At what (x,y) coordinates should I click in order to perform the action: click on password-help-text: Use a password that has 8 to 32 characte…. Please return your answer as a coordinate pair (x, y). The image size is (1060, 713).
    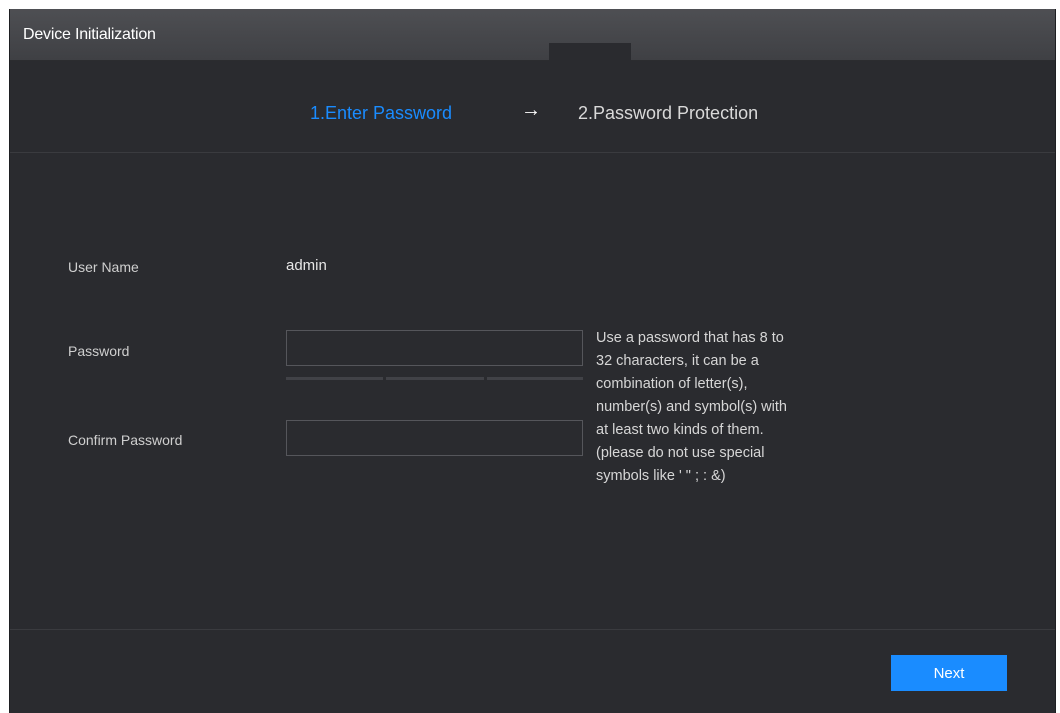
    Looking at the image, I should click on (716, 407).